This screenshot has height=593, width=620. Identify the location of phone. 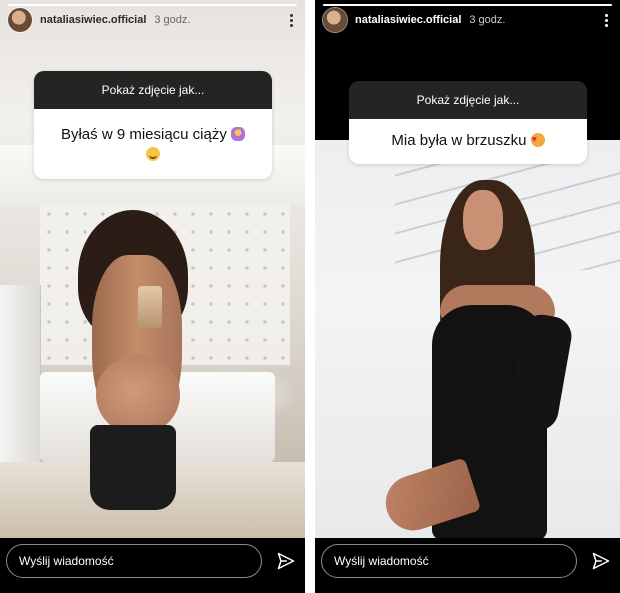
(150, 307).